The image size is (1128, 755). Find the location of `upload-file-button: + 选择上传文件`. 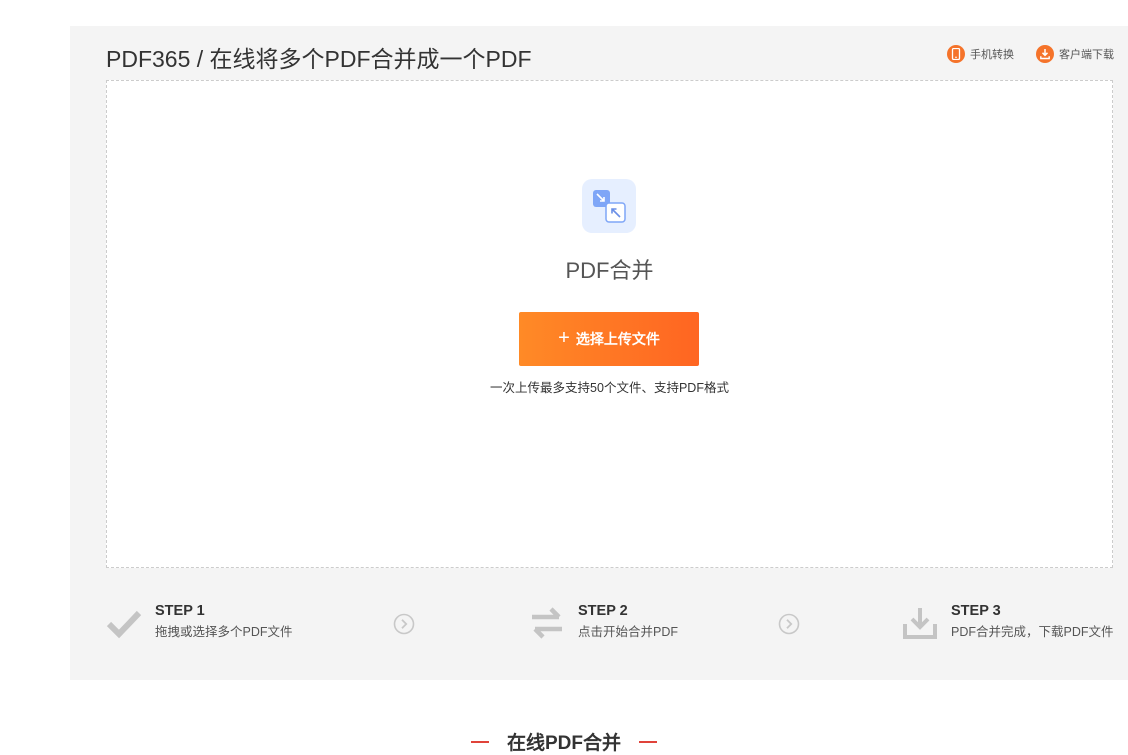

upload-file-button: + 选择上传文件 is located at coordinates (609, 339).